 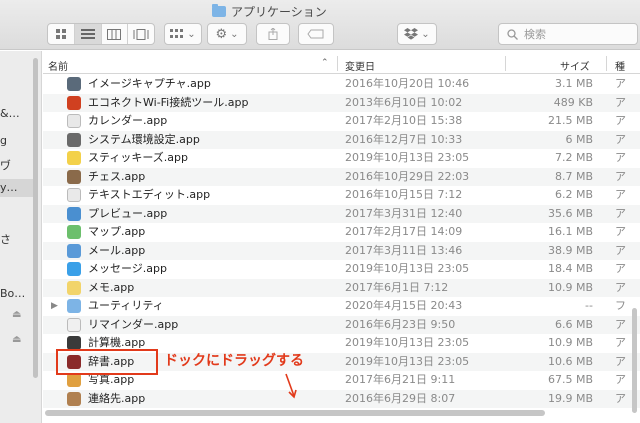 I want to click on column-header-size: サイズ, so click(x=575, y=65).